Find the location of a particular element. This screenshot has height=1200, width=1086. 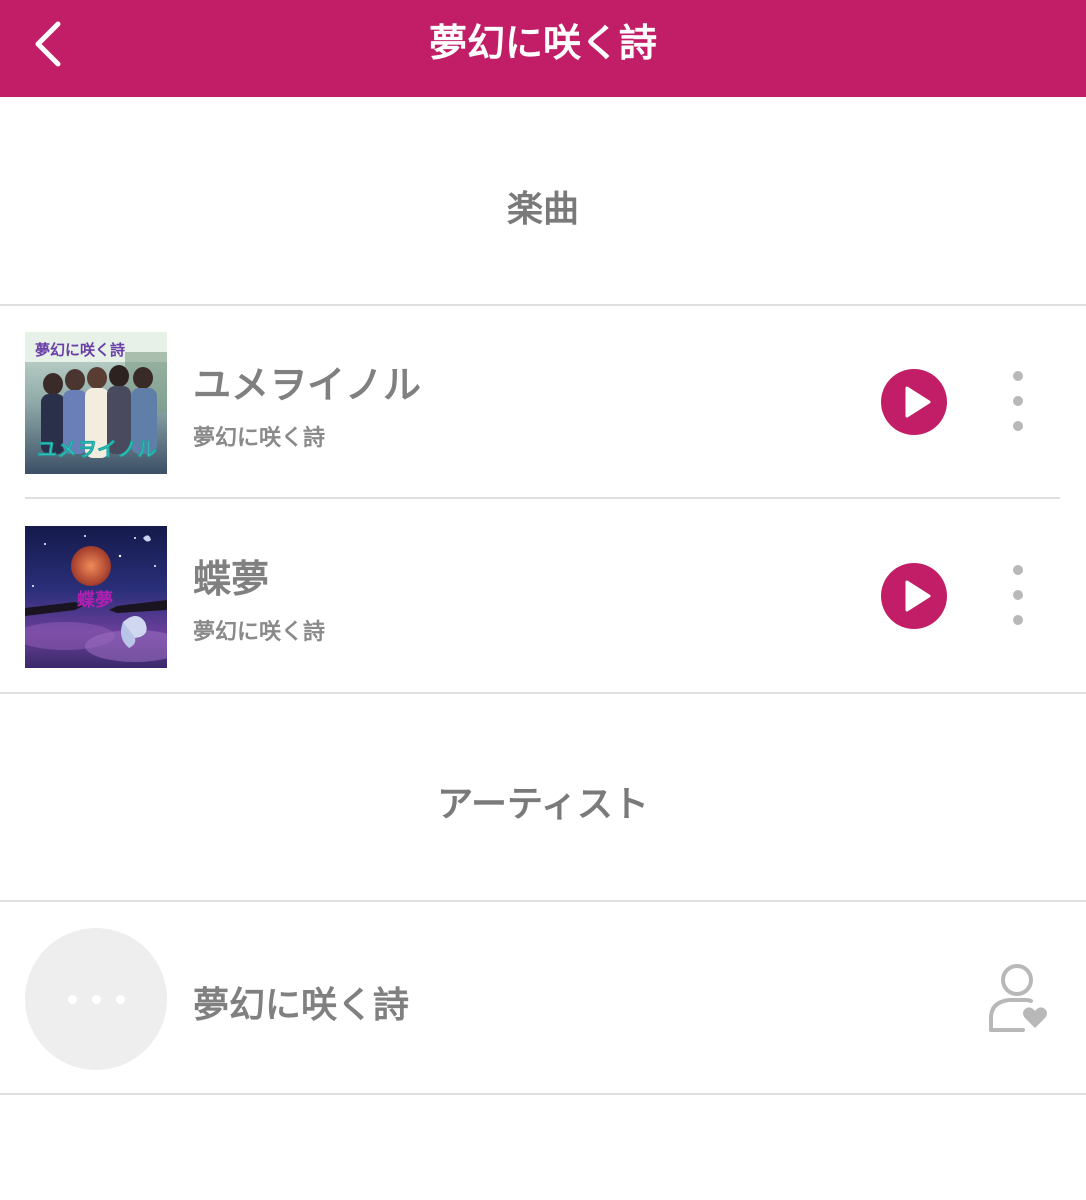

follow-artist-button is located at coordinates (1017, 998).